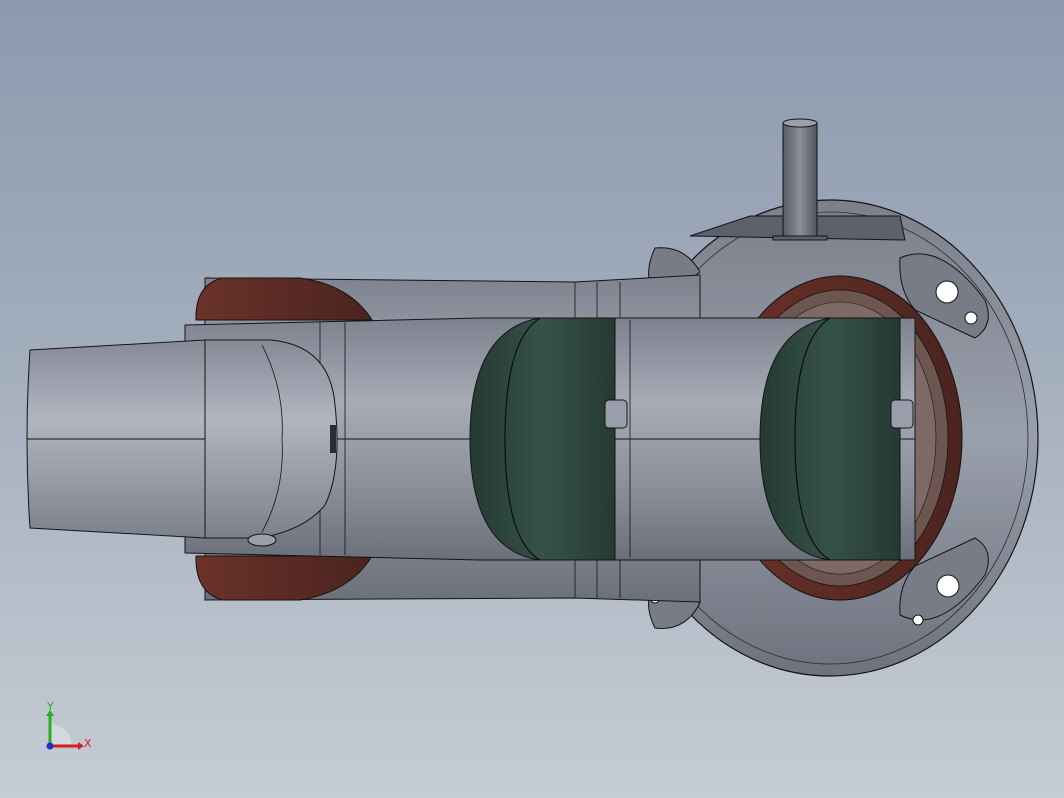 The width and height of the screenshot is (1064, 798). Describe the element at coordinates (836, 439) in the screenshot. I see `base-green-band` at that location.